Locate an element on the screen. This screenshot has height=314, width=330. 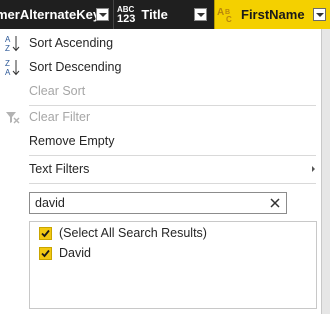
filter-search-box is located at coordinates (158, 203).